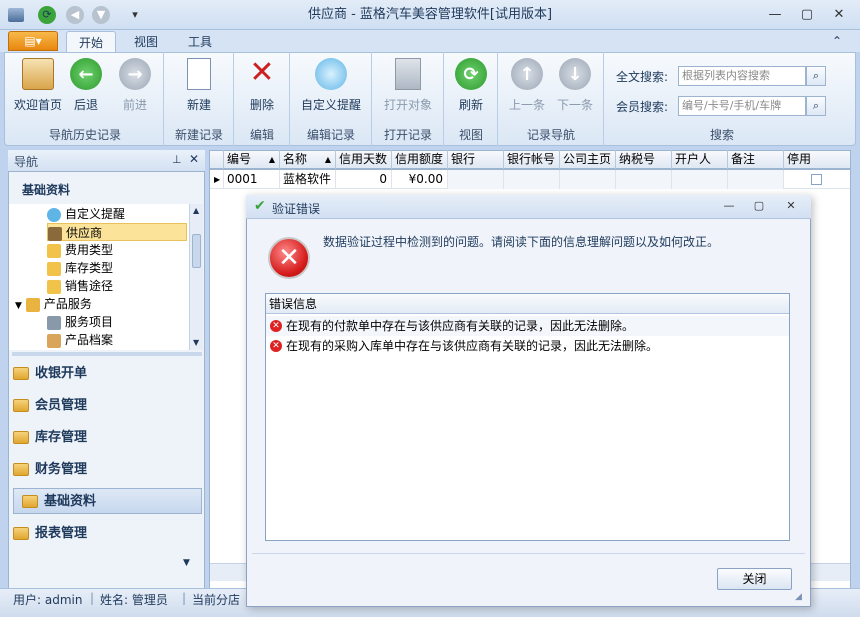 The width and height of the screenshot is (860, 617). I want to click on nav-tree-scrollbar: ▲ ▼, so click(196, 277).